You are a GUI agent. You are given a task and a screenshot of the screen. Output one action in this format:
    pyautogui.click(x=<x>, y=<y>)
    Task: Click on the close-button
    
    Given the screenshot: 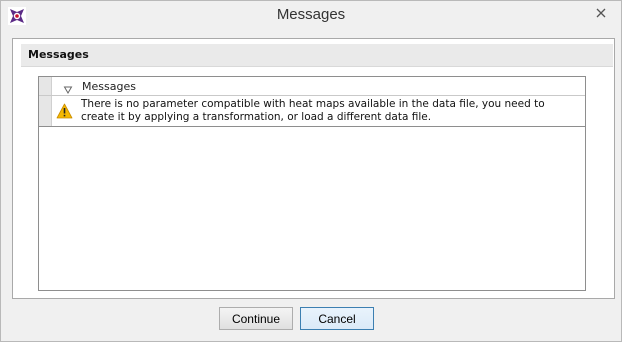 What is the action you would take?
    pyautogui.click(x=601, y=13)
    